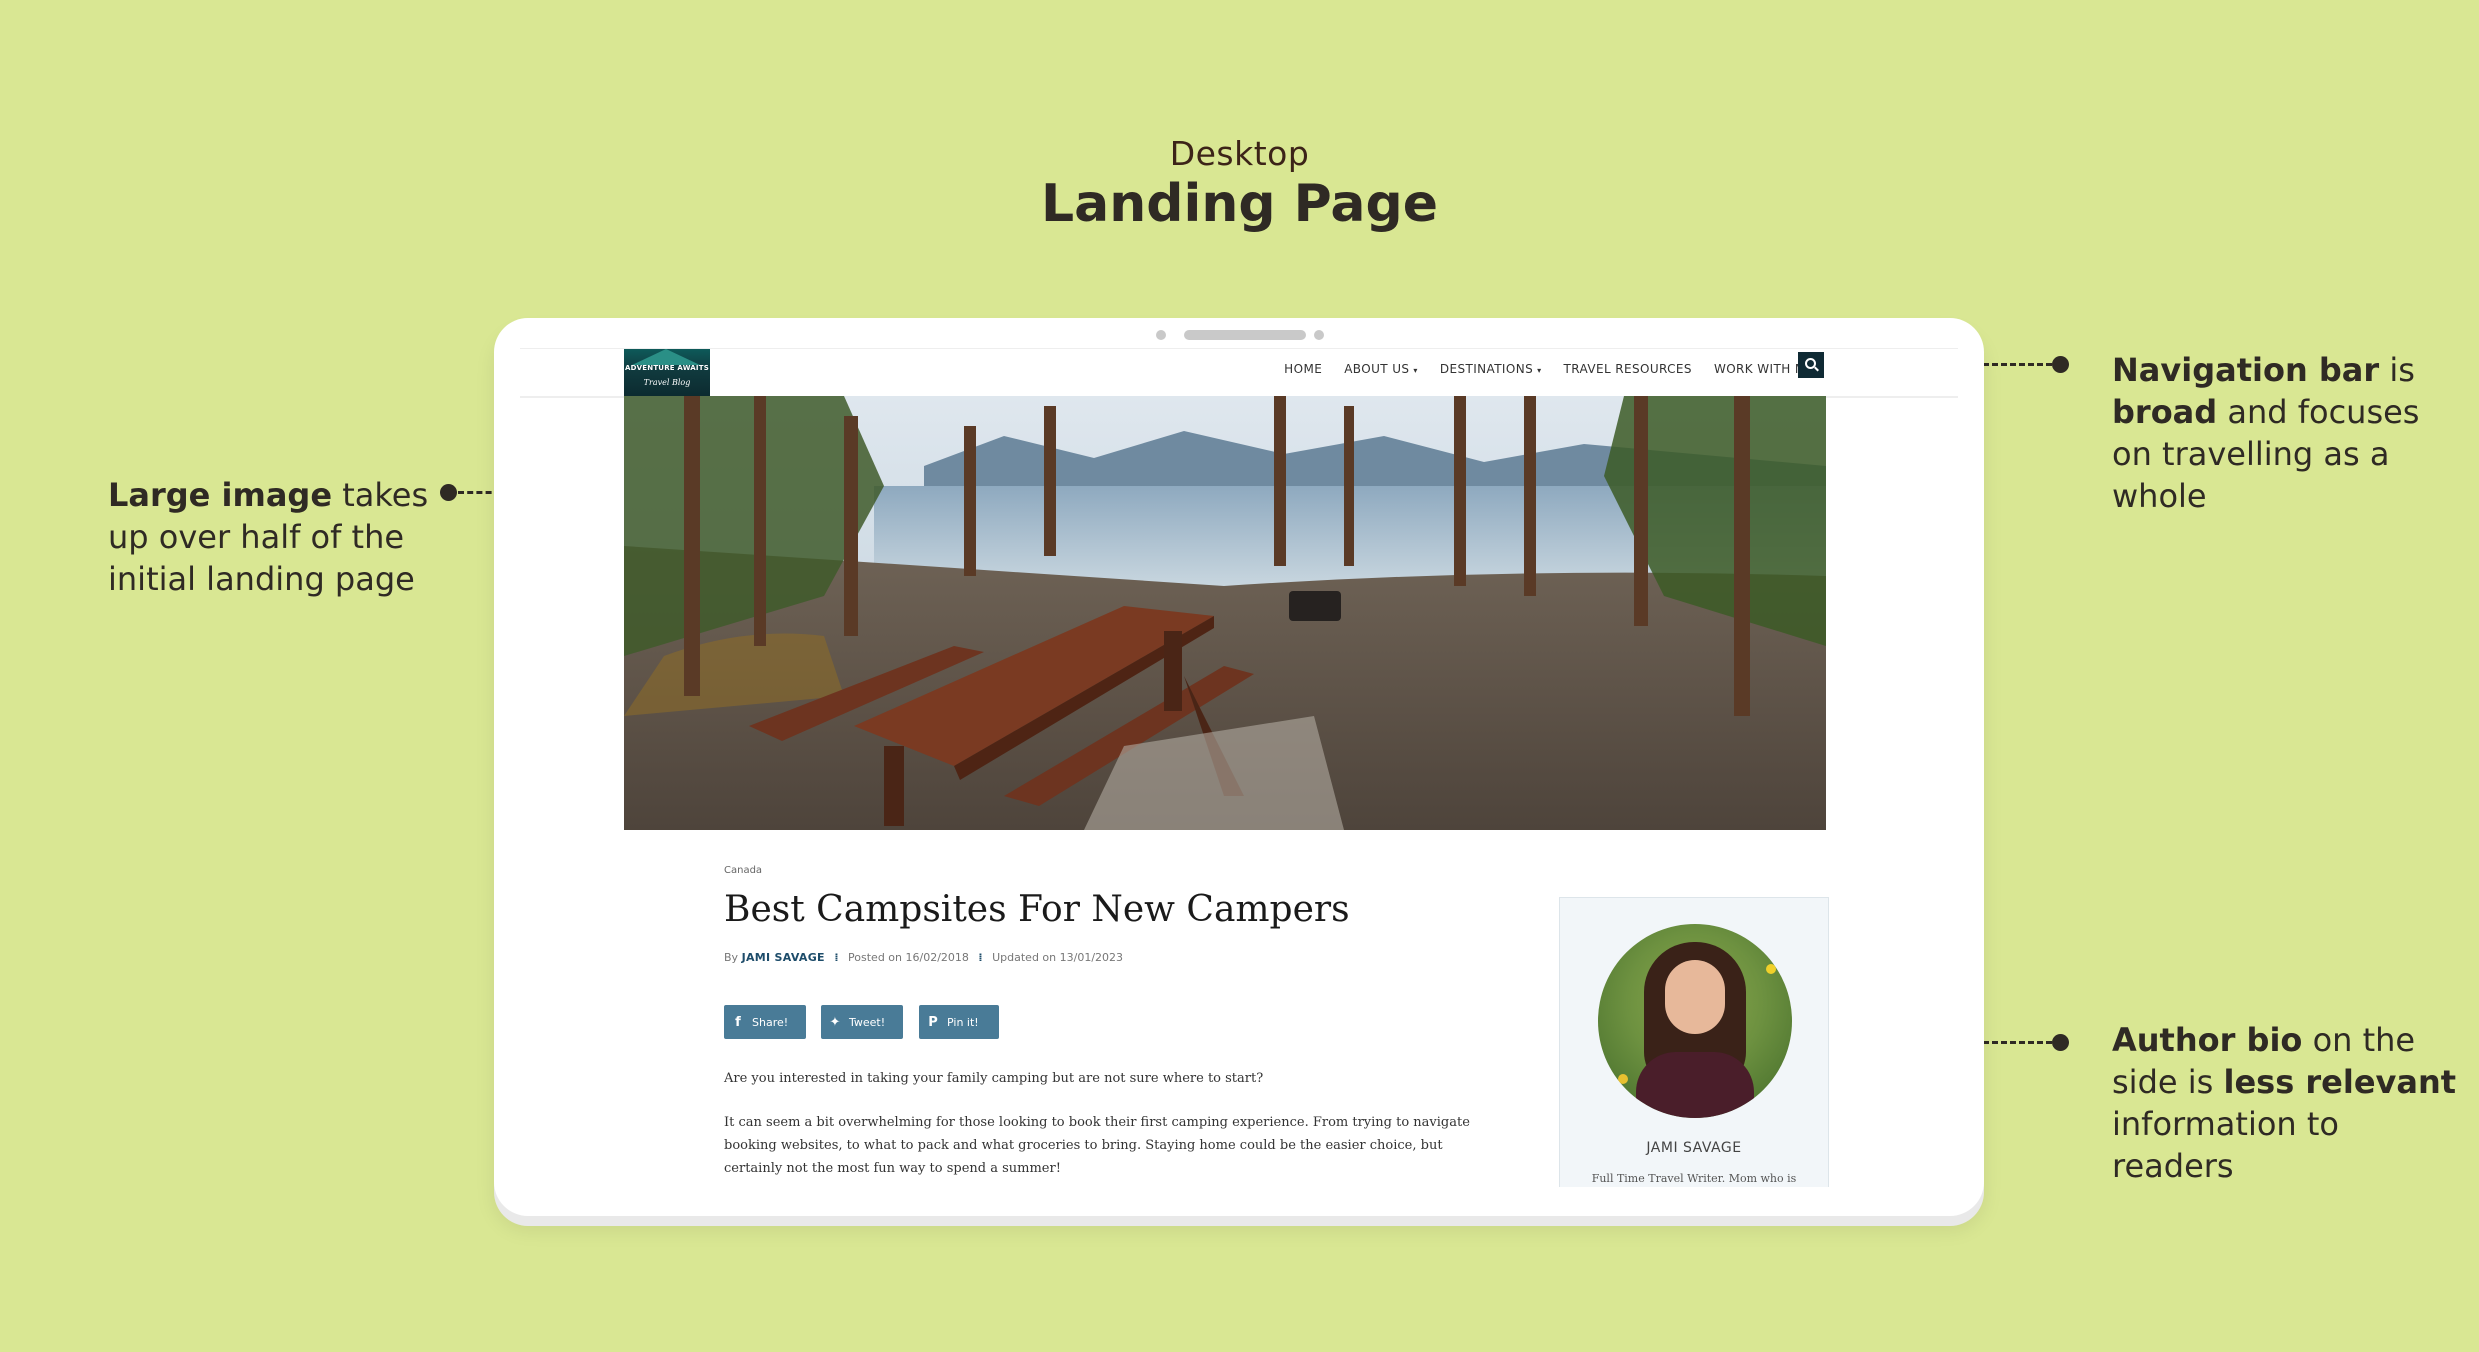 This screenshot has height=1352, width=2479. Describe the element at coordinates (448, 492) in the screenshot. I see `annotation-dot-left` at that location.